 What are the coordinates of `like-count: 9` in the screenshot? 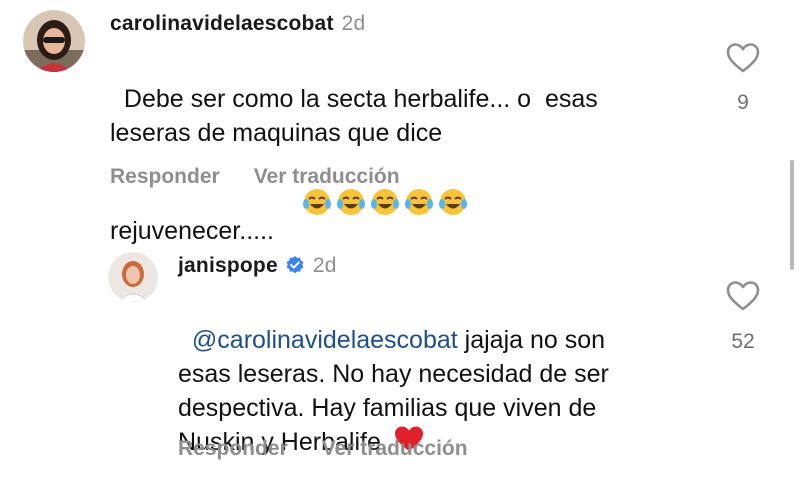 It's located at (743, 102).